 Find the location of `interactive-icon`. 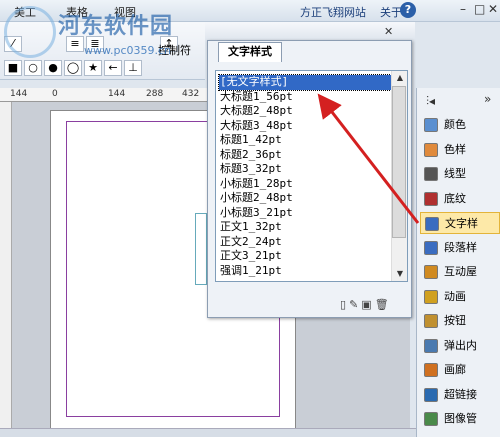

interactive-icon is located at coordinates (431, 272).